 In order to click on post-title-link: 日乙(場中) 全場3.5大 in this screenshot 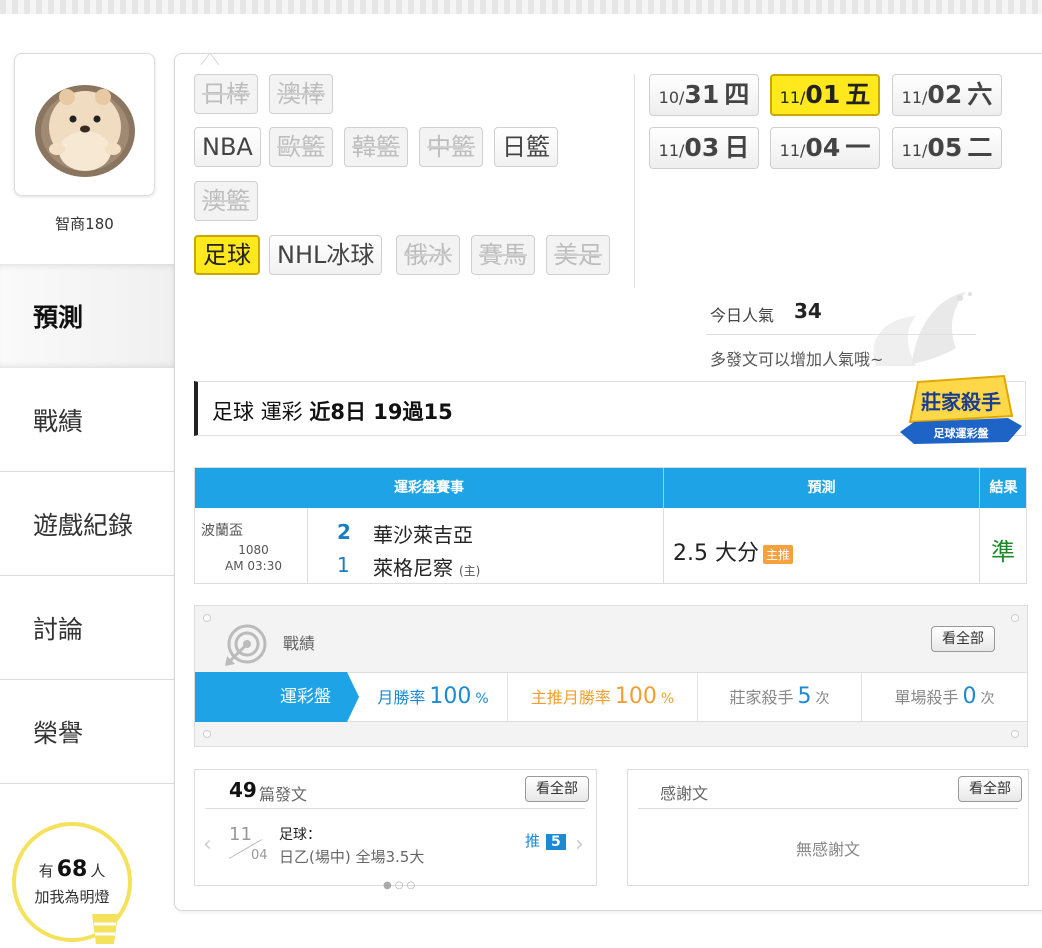, I will do `click(351, 856)`.